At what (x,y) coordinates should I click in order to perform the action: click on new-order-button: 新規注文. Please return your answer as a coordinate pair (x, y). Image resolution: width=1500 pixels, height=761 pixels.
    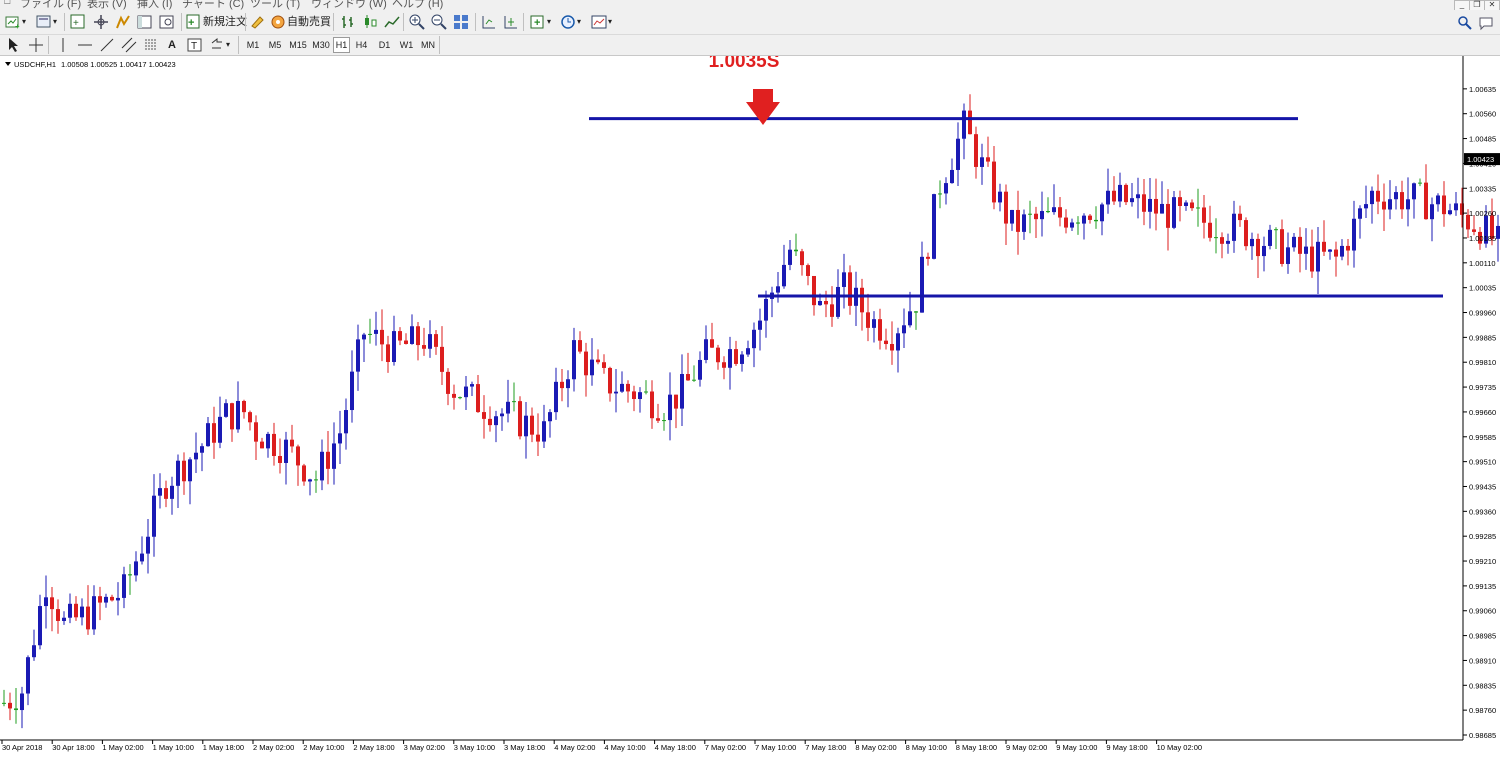
    Looking at the image, I should click on (225, 22).